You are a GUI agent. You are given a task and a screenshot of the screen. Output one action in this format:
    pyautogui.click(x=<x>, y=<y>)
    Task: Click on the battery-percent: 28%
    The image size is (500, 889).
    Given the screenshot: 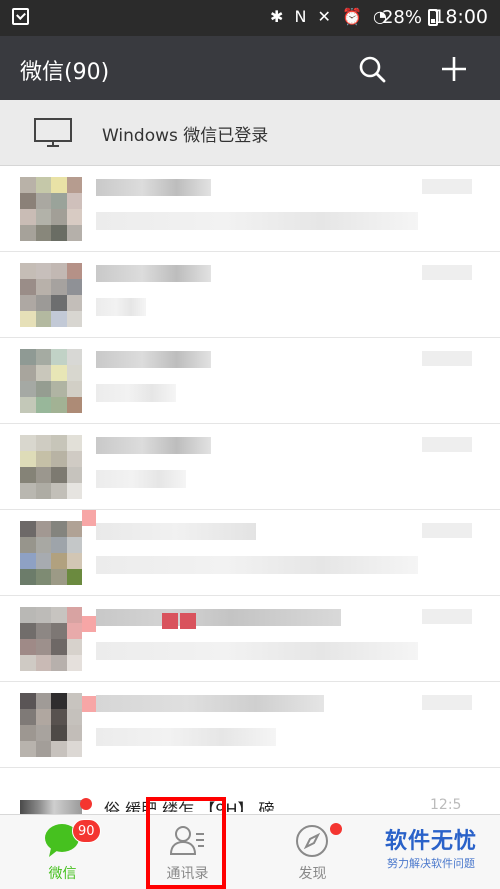 What is the action you would take?
    pyautogui.click(x=401, y=17)
    